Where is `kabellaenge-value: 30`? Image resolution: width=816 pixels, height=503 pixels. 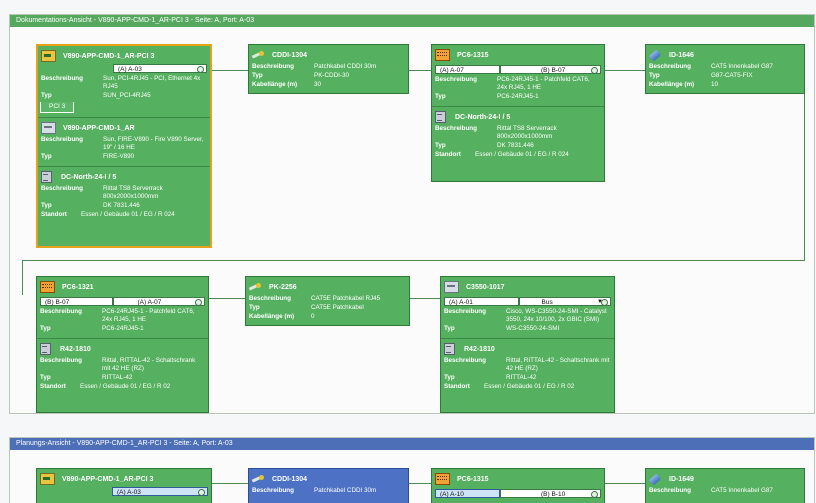
kabellaenge-value: 30 is located at coordinates (318, 84).